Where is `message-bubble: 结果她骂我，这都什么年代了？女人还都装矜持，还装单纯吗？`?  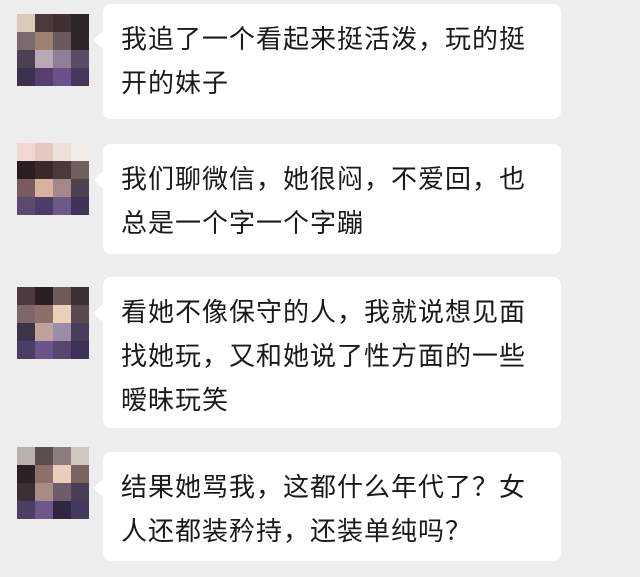
message-bubble: 结果她骂我，这都什么年代了？女人还都装矜持，还装单纯吗？ is located at coordinates (327, 506).